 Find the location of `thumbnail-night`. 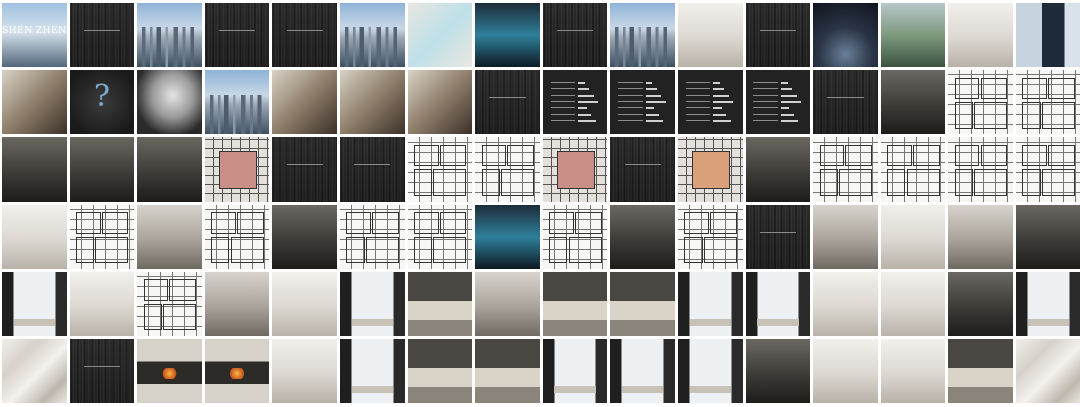

thumbnail-night is located at coordinates (845, 35).